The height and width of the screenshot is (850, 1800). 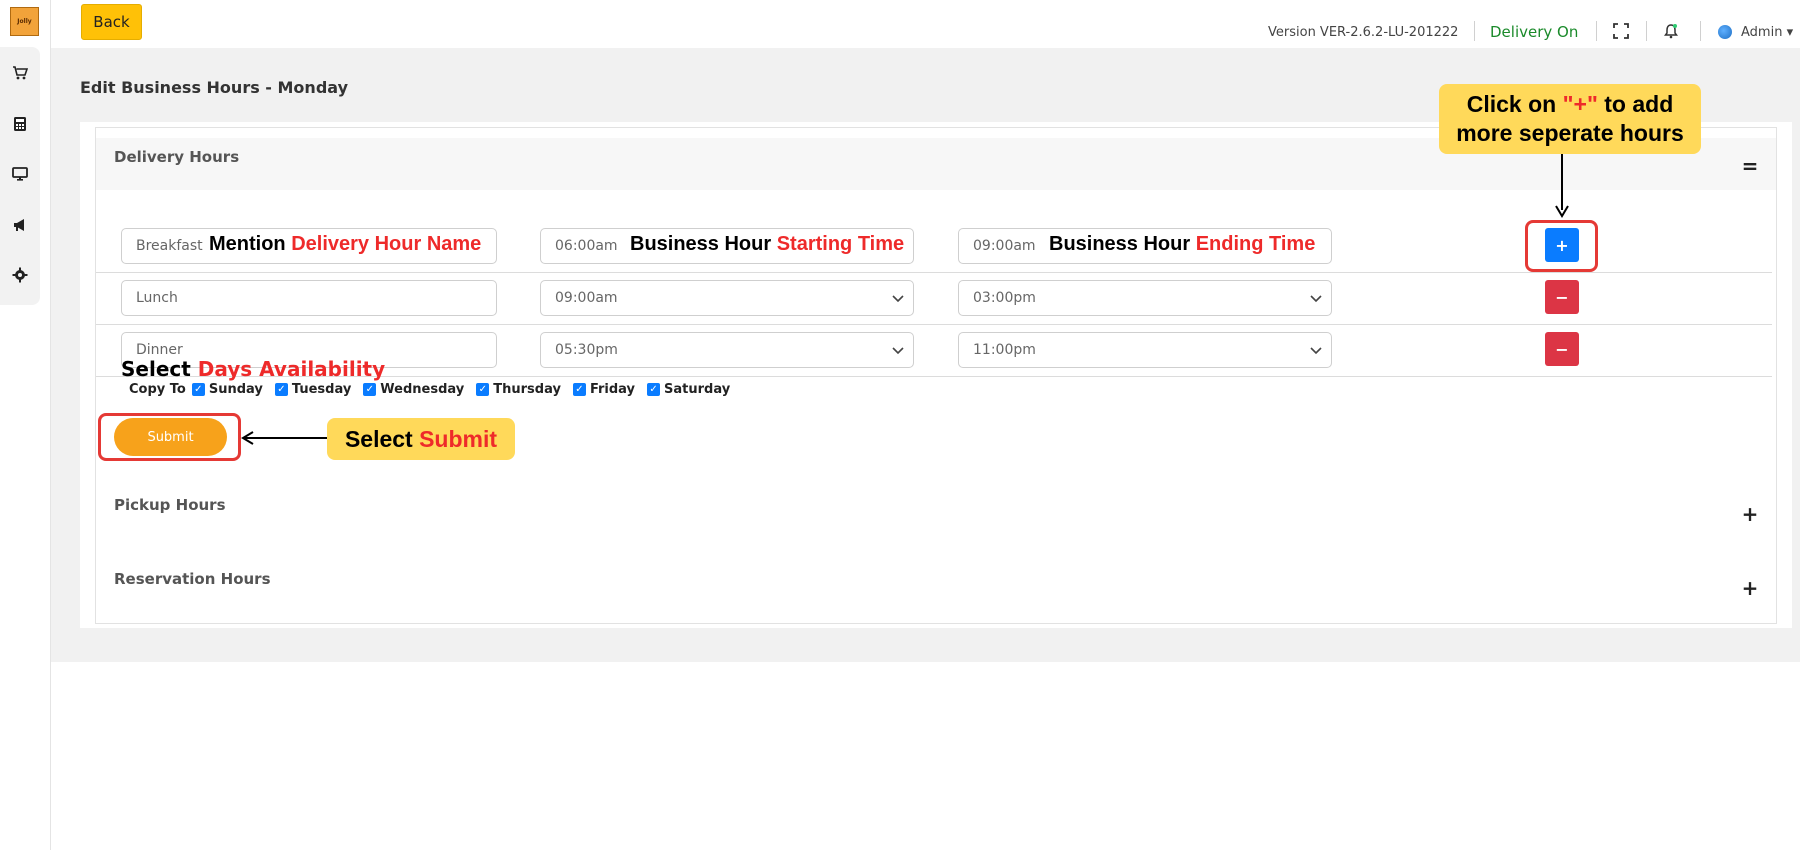 What do you see at coordinates (170, 505) in the screenshot?
I see `pickup-hours-title: Pickup Hours` at bounding box center [170, 505].